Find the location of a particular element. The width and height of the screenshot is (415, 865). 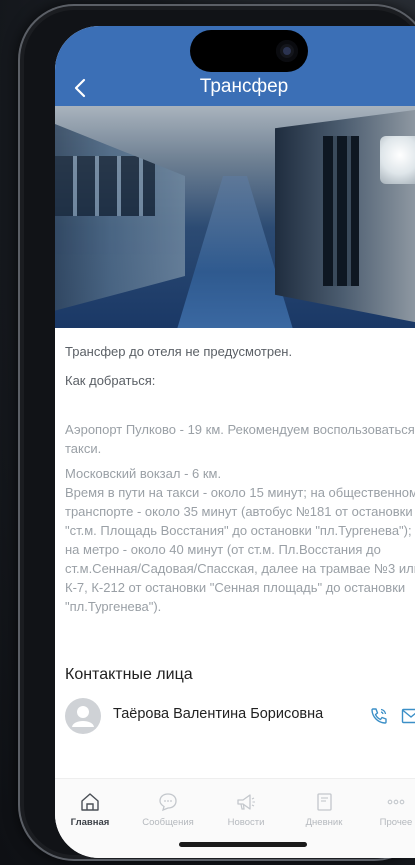

tab-label: Новости is located at coordinates (246, 822).